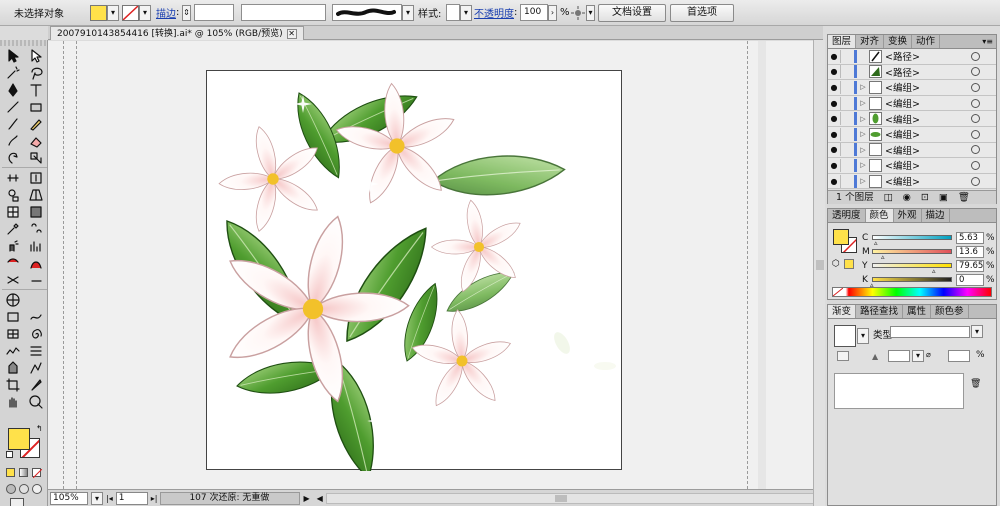 The height and width of the screenshot is (506, 1000). Describe the element at coordinates (13, 263) in the screenshot. I see `artboard-tool` at that location.